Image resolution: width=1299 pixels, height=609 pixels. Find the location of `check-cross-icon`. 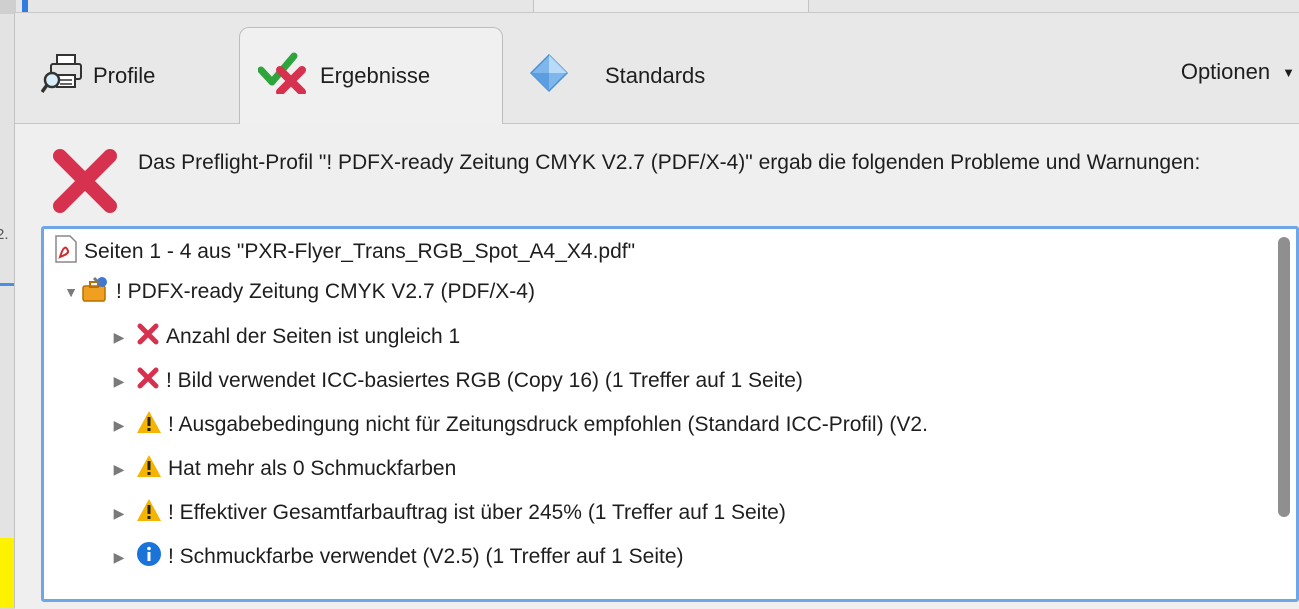

check-cross-icon is located at coordinates (284, 76).